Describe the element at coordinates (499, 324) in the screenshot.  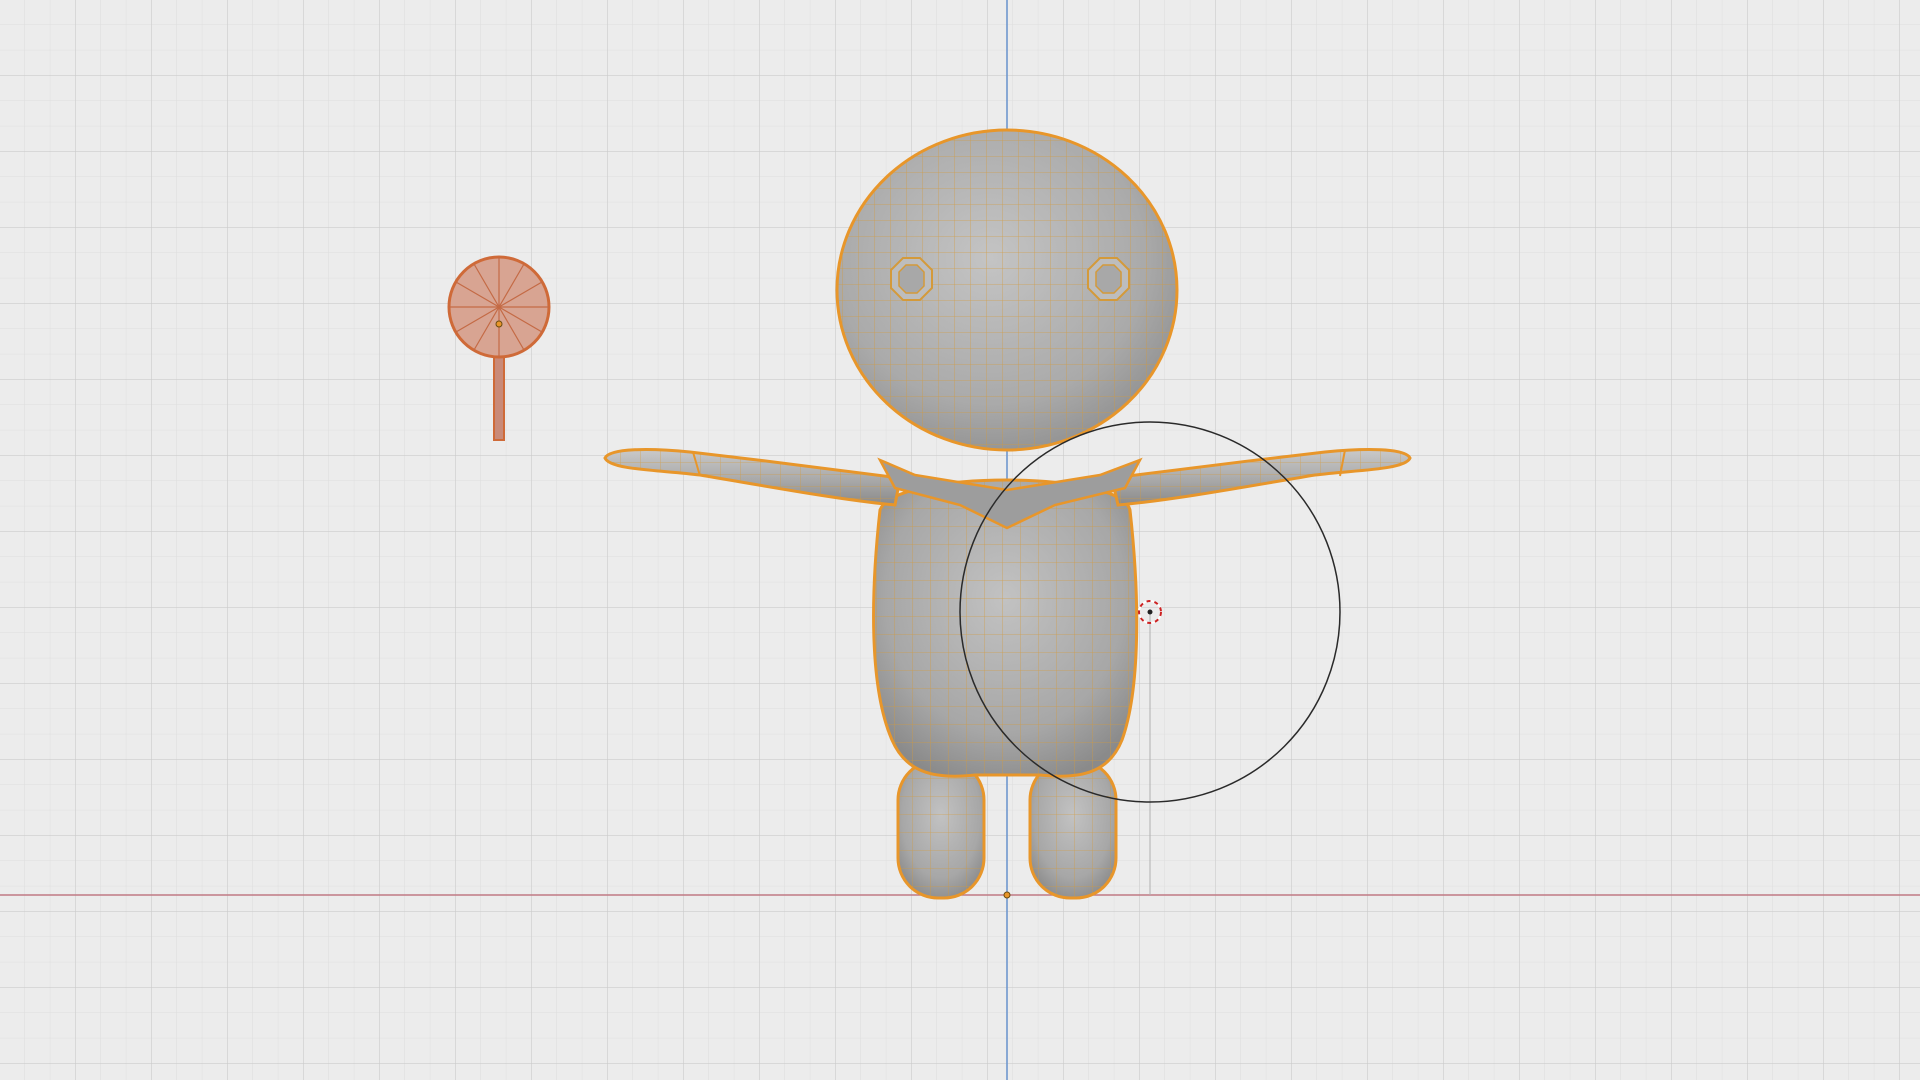
I see `lollipop-origin` at that location.